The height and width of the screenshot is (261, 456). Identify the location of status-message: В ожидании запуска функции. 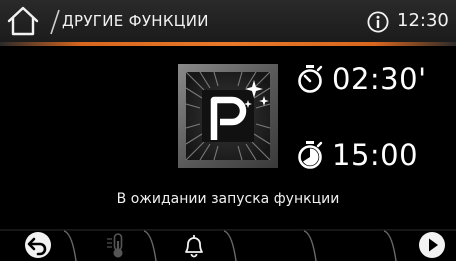
(228, 199).